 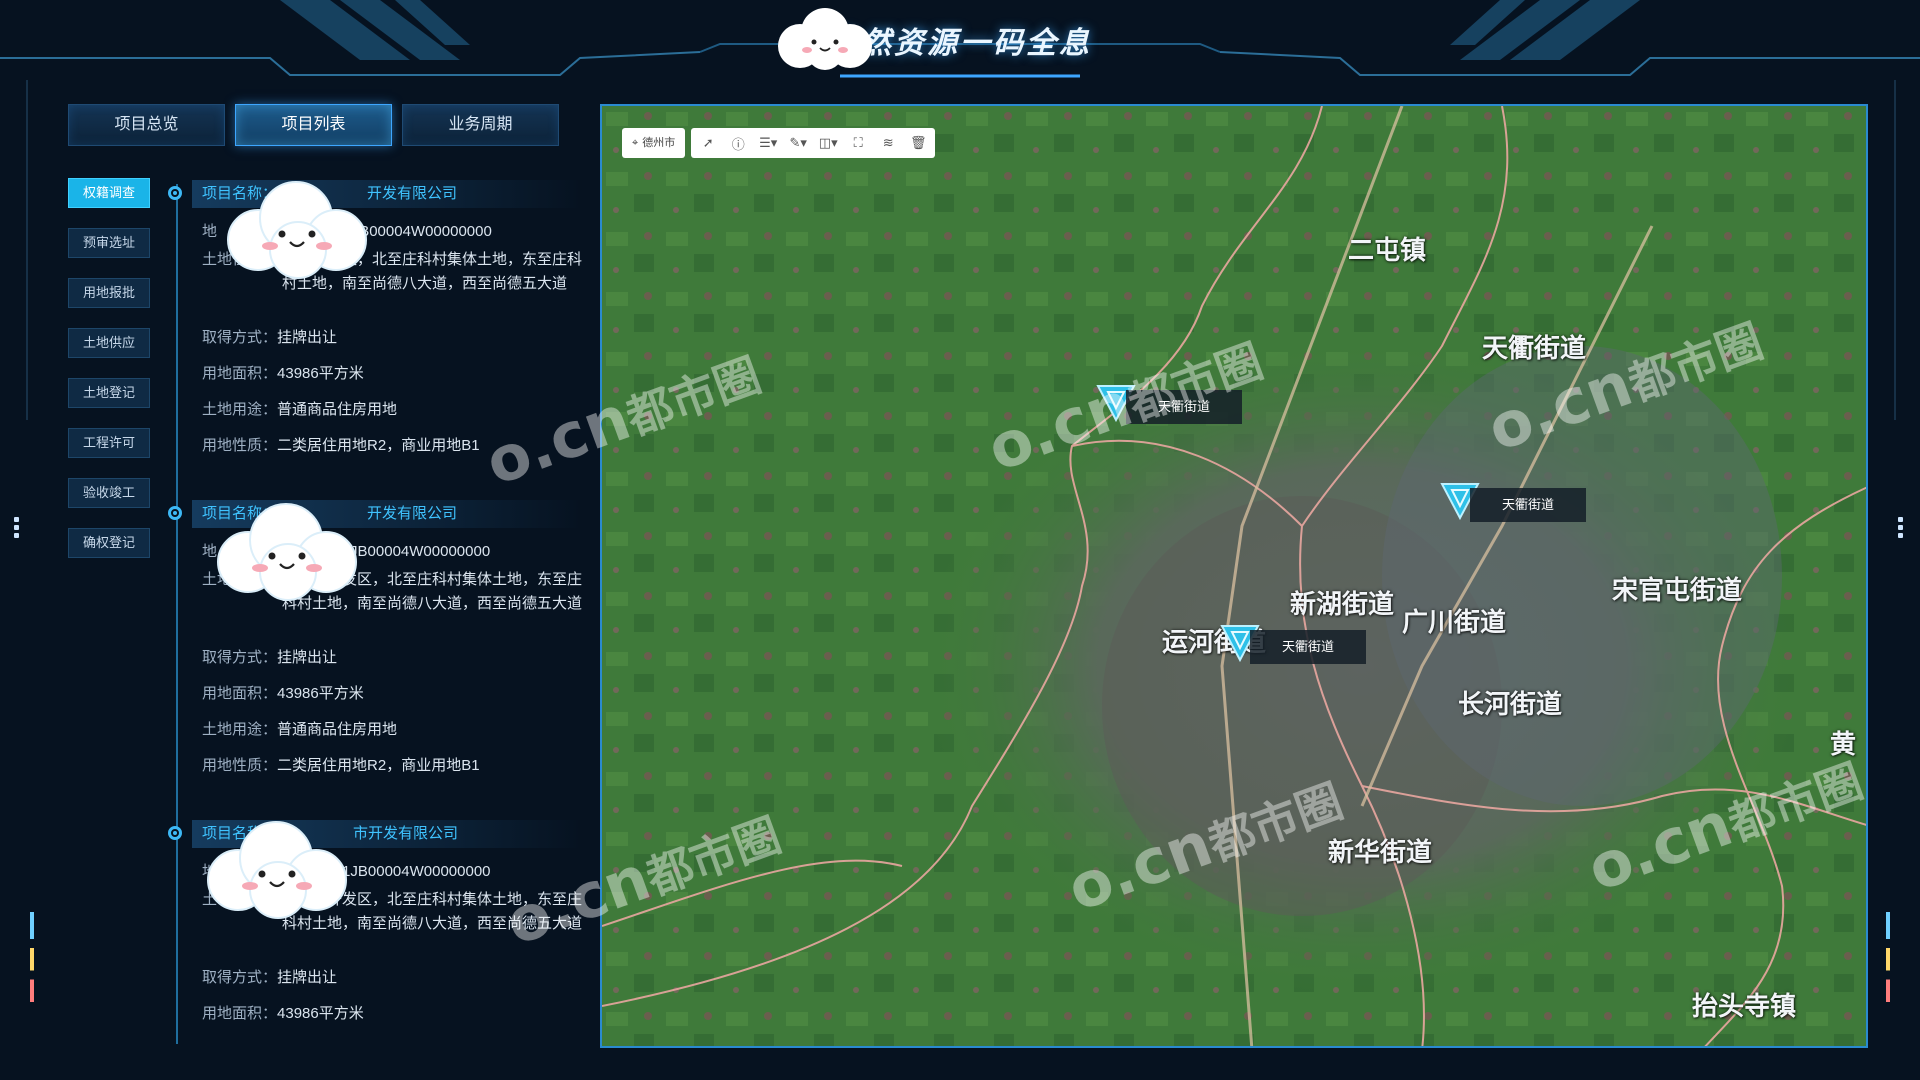 I want to click on left-edge-legend, so click(x=32, y=957).